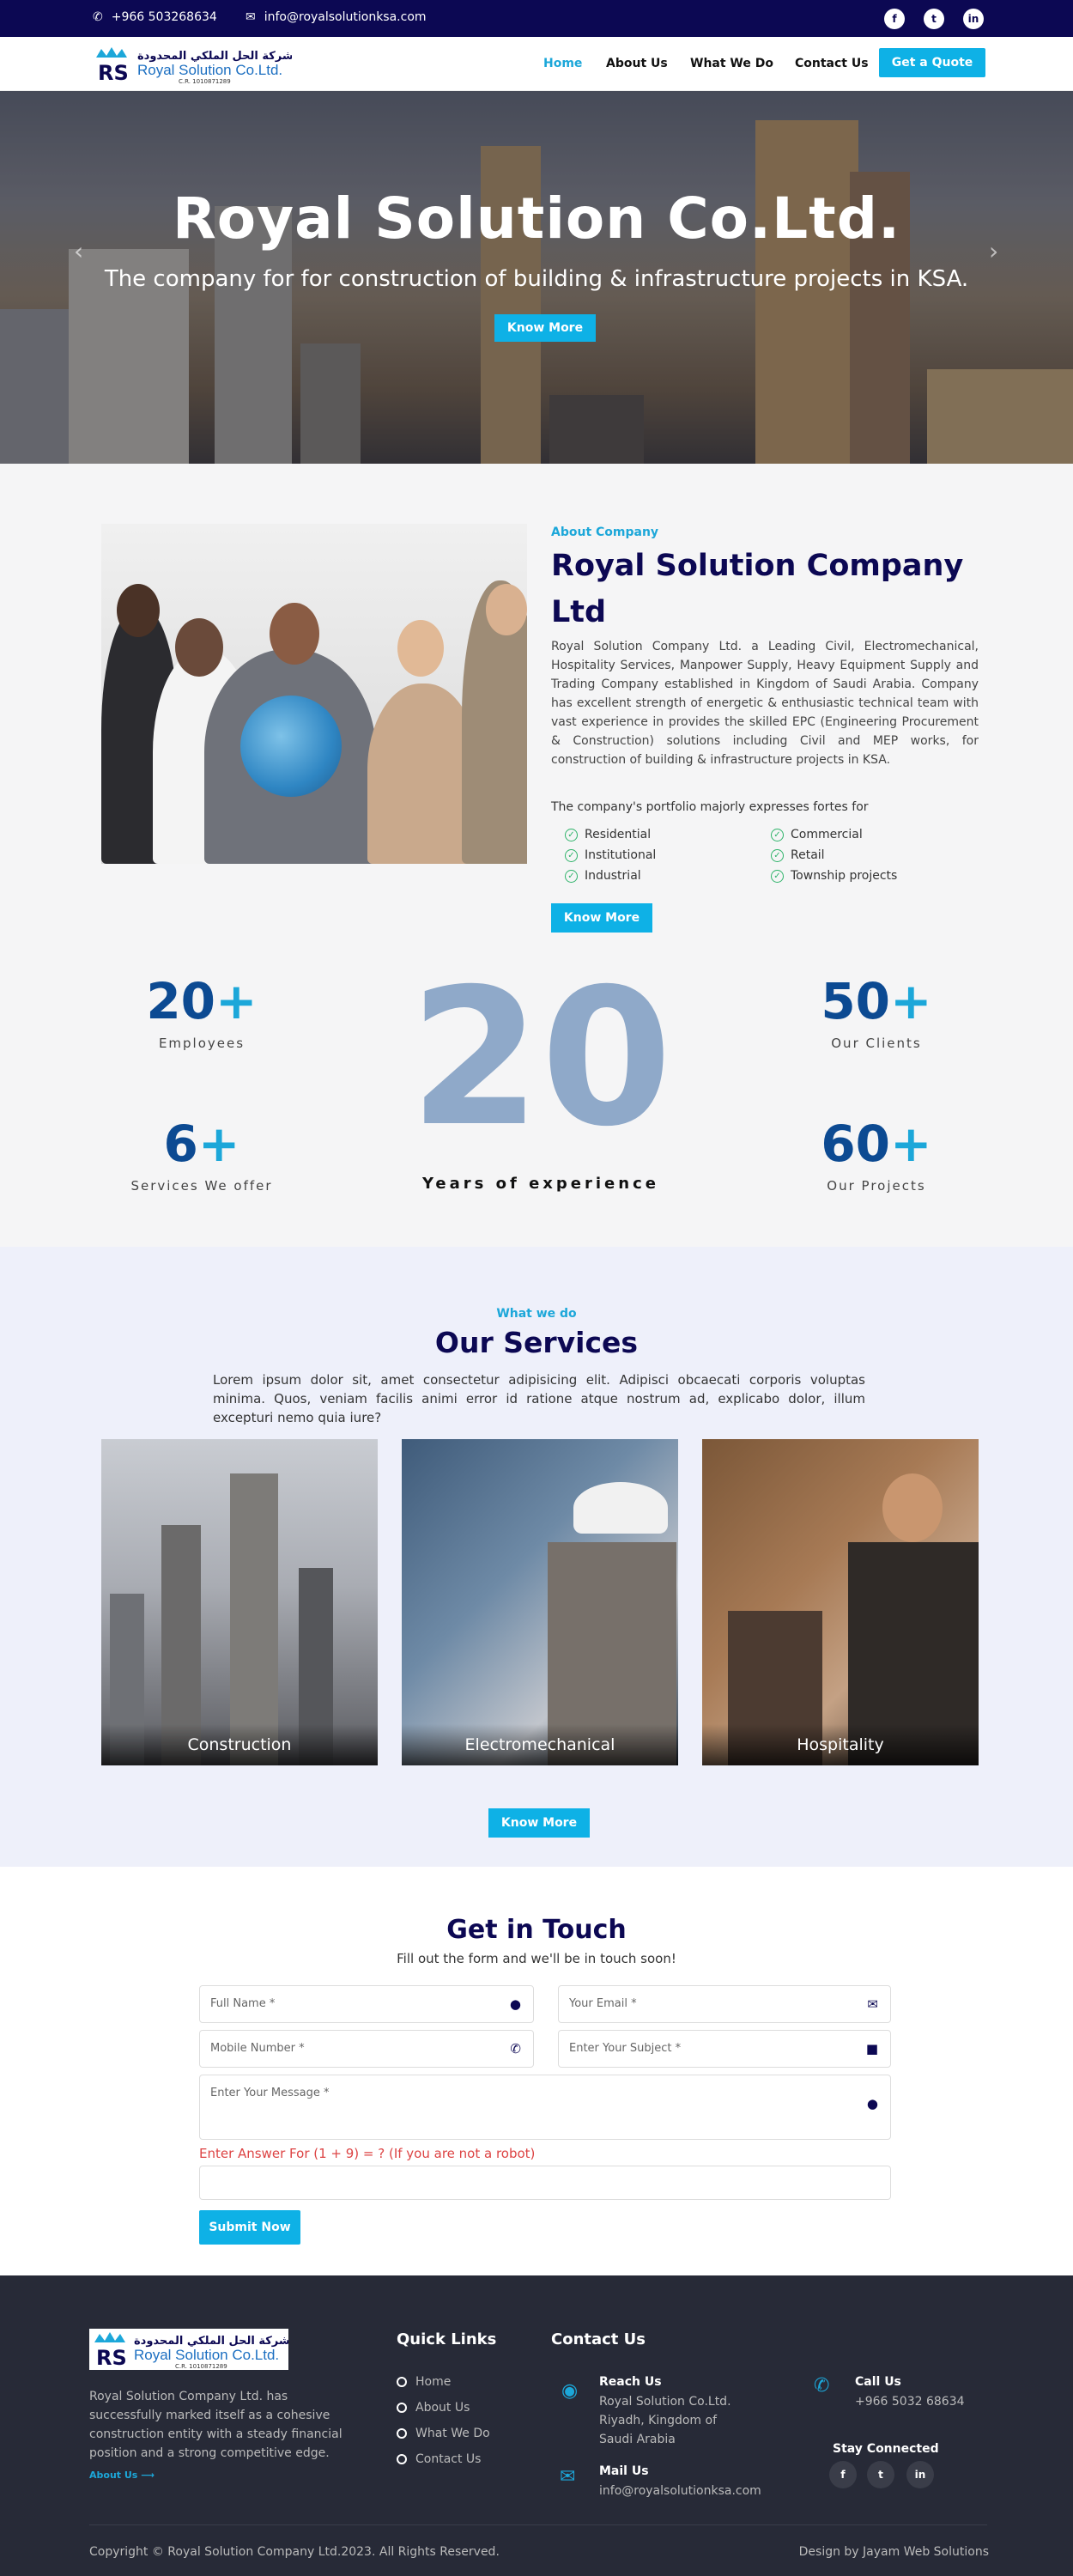 This screenshot has width=1073, height=2576. I want to click on nav-about-us: About Us, so click(637, 64).